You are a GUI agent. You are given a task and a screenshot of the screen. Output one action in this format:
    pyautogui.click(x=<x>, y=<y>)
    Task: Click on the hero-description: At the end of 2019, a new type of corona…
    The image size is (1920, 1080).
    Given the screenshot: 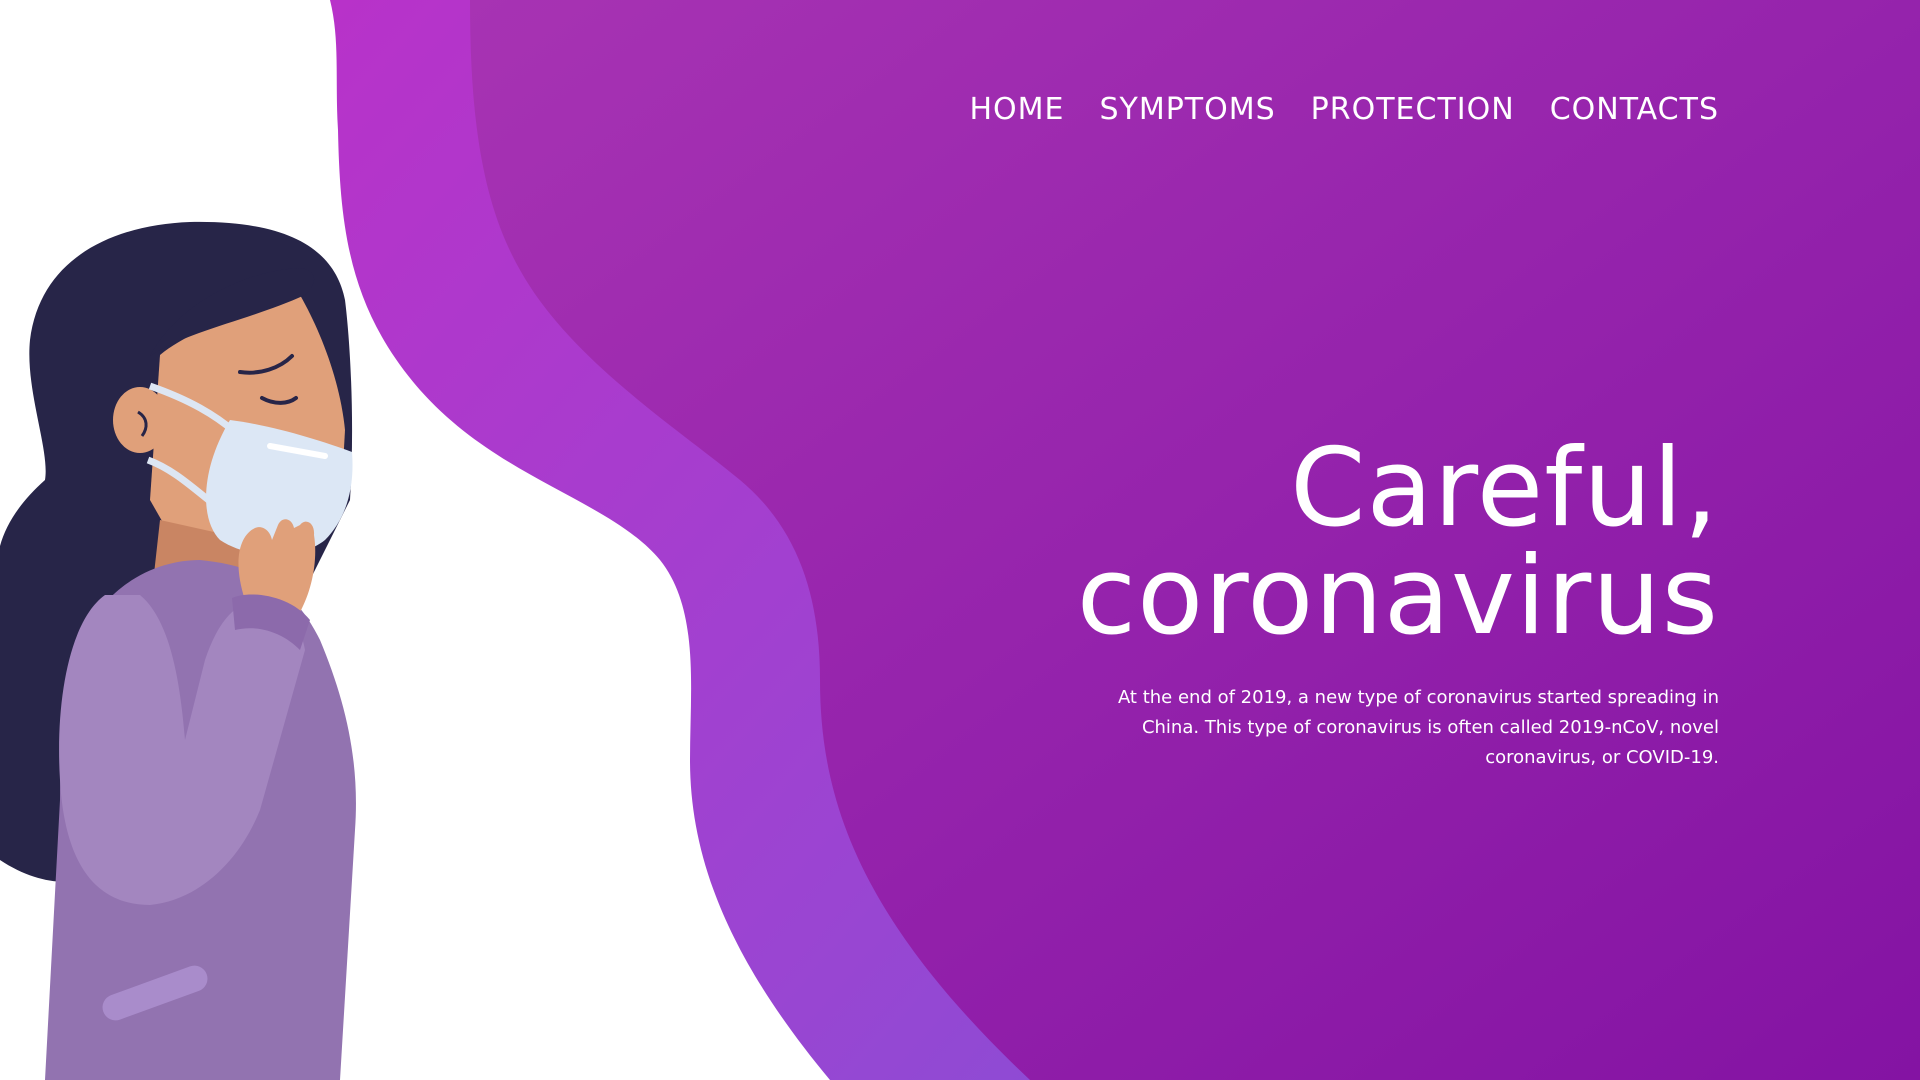 What is the action you would take?
    pyautogui.click(x=1418, y=727)
    